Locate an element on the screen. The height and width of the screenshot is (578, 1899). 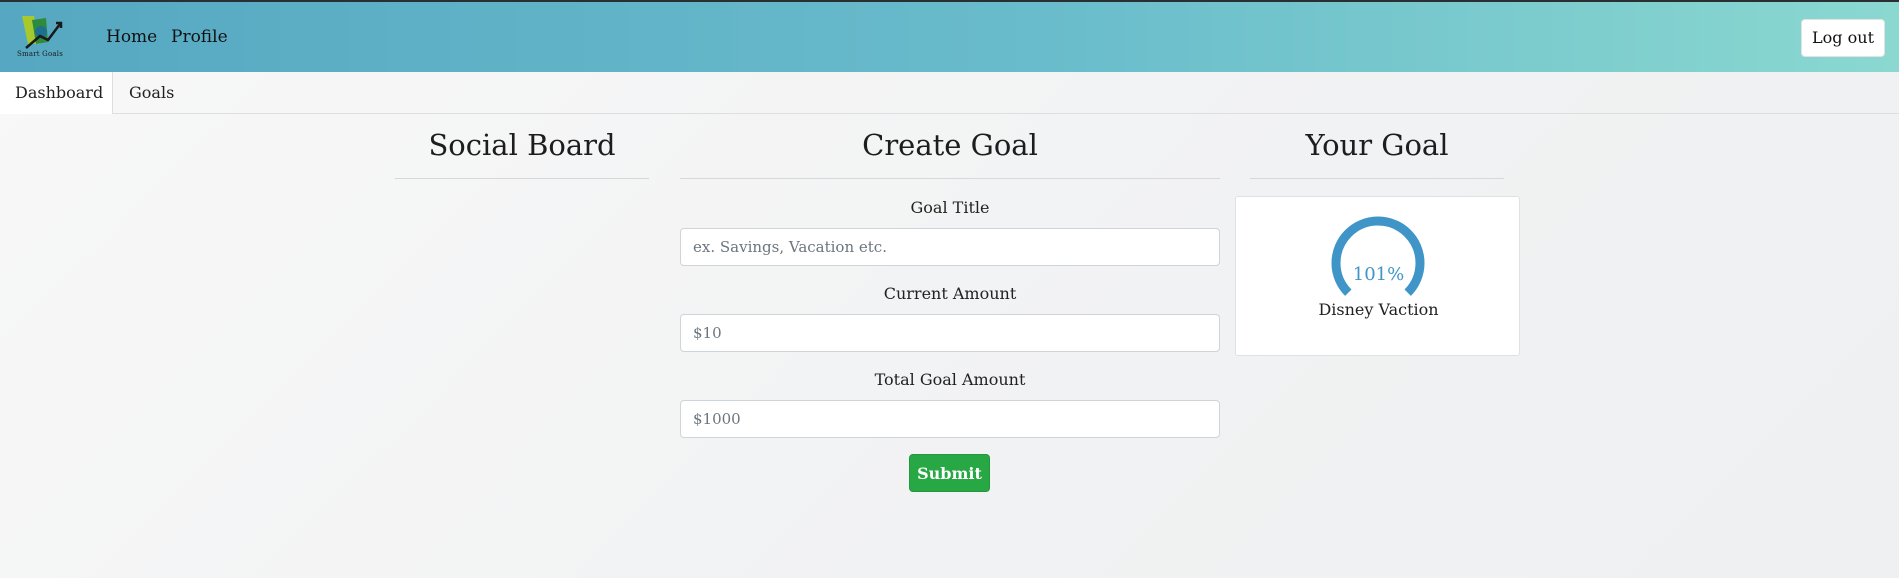
total-goal-amount-label: Total Goal Amount is located at coordinates (950, 379).